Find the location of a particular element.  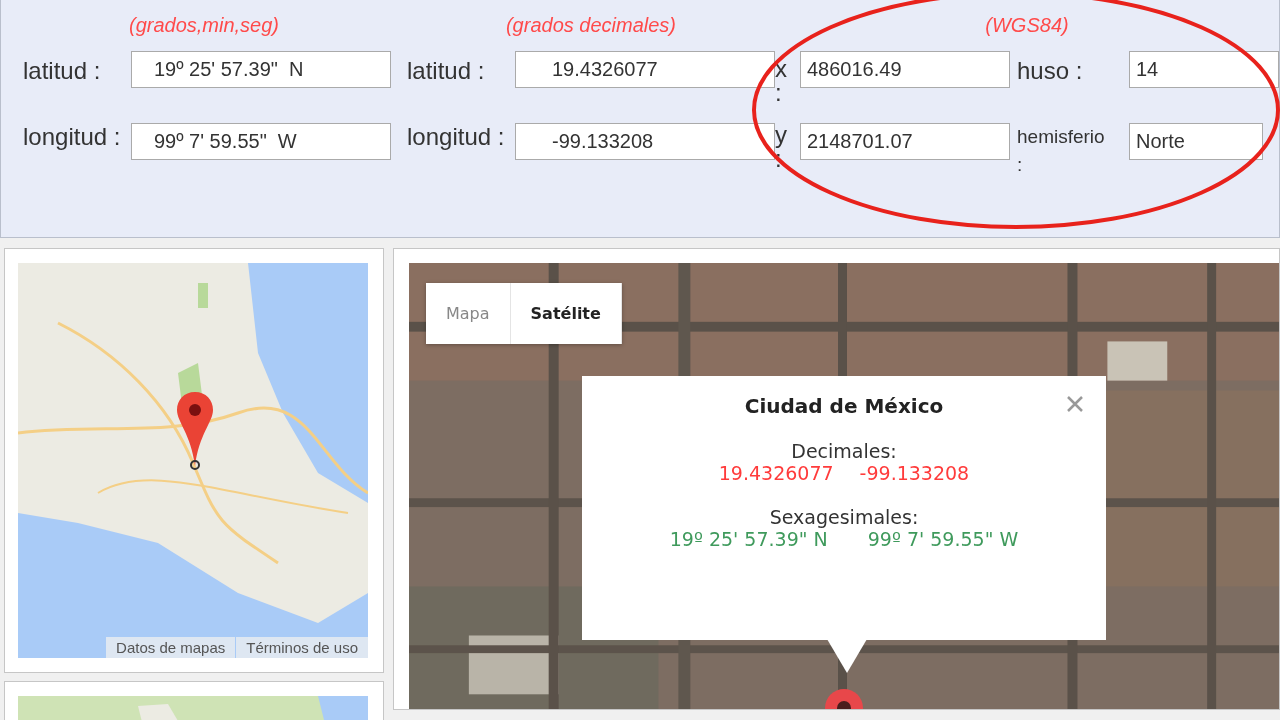

popup-heading: Sexagesimales: is located at coordinates (844, 517).